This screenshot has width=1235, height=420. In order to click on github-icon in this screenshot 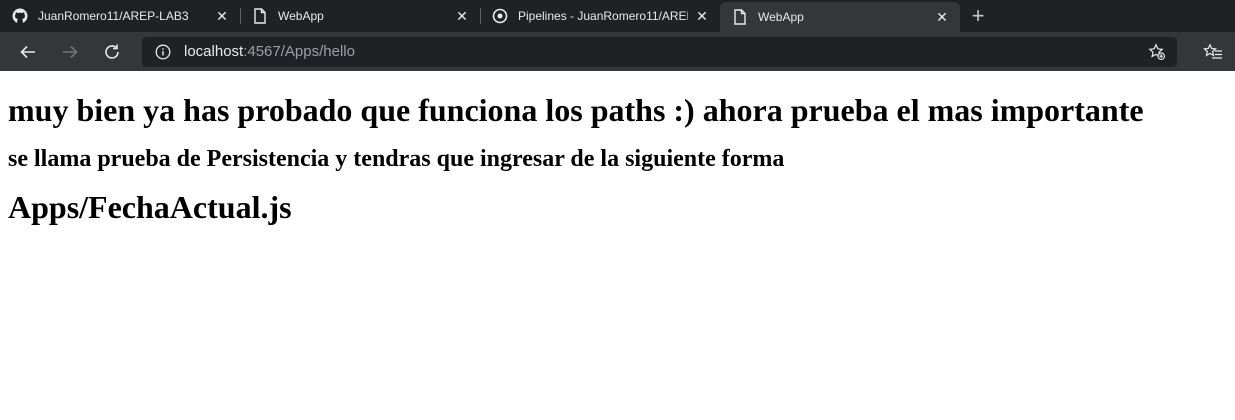, I will do `click(20, 16)`.